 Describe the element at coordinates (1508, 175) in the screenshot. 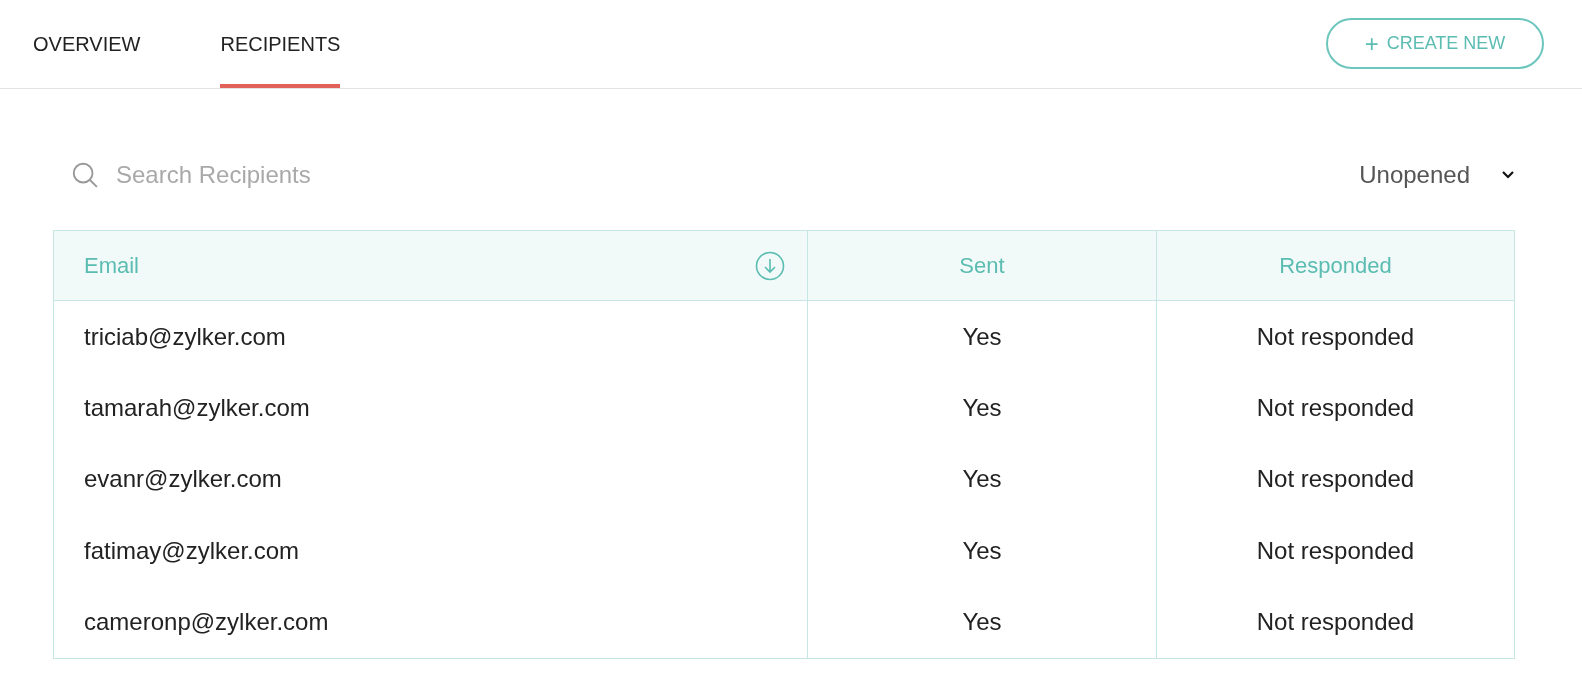

I see `chevron-down-icon` at that location.